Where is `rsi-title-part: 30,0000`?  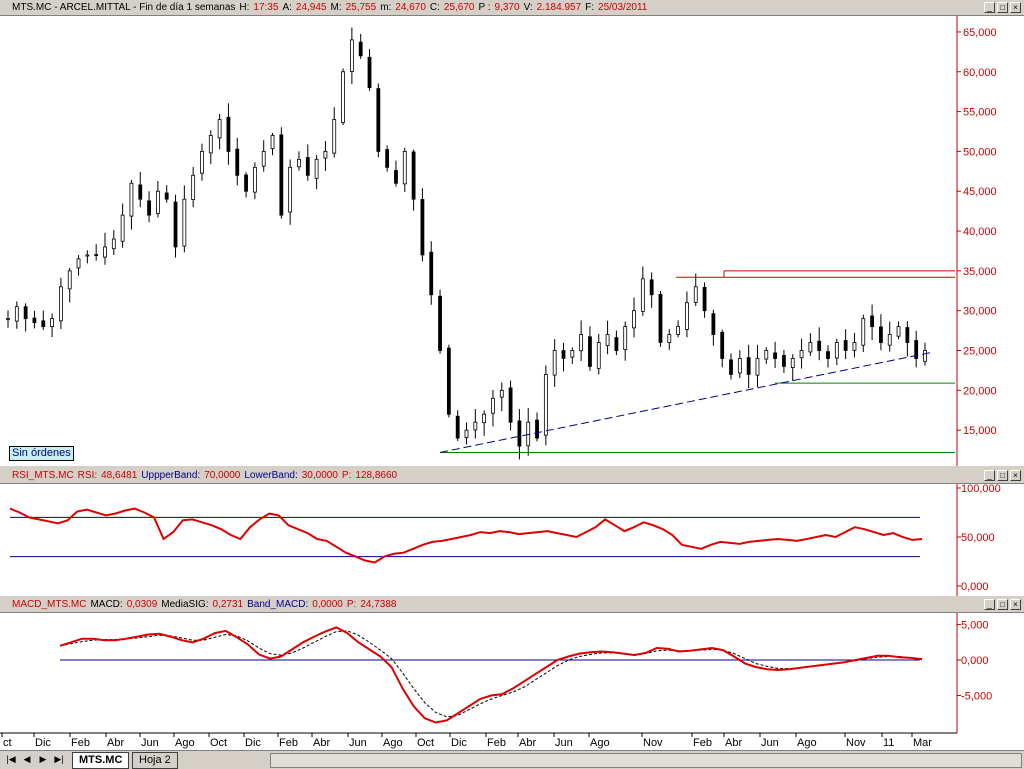 rsi-title-part: 30,0000 is located at coordinates (319, 475).